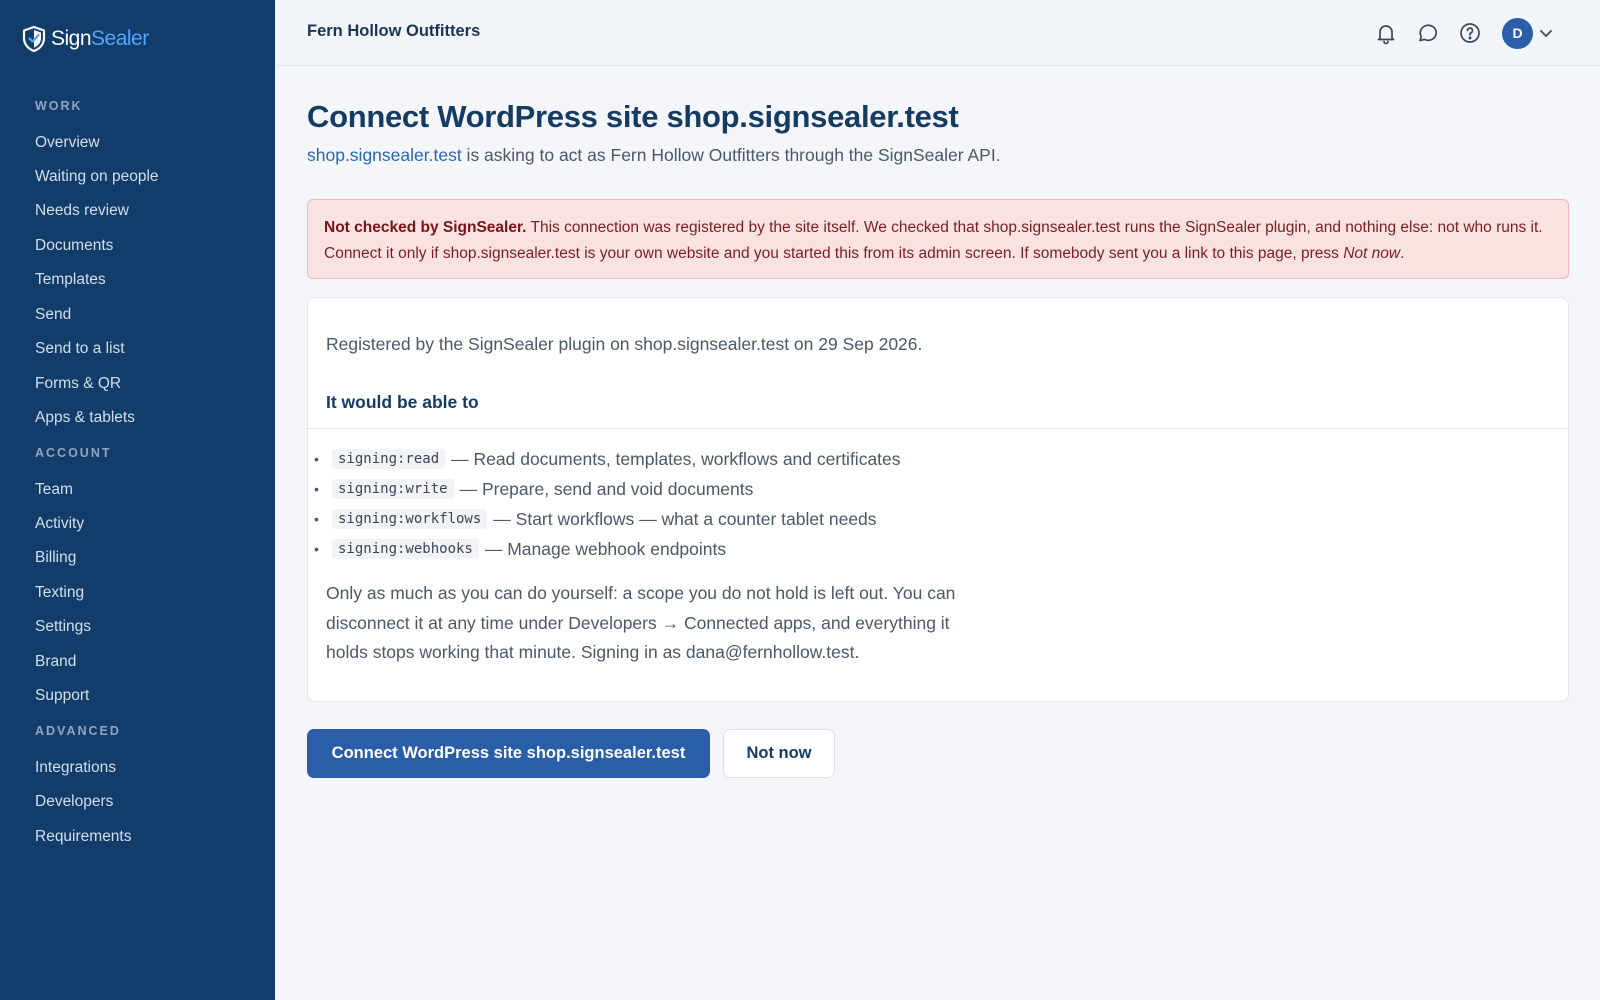 The width and height of the screenshot is (1600, 1000). Describe the element at coordinates (393, 31) in the screenshot. I see `org-name: Fern Hollow Outfitters` at that location.